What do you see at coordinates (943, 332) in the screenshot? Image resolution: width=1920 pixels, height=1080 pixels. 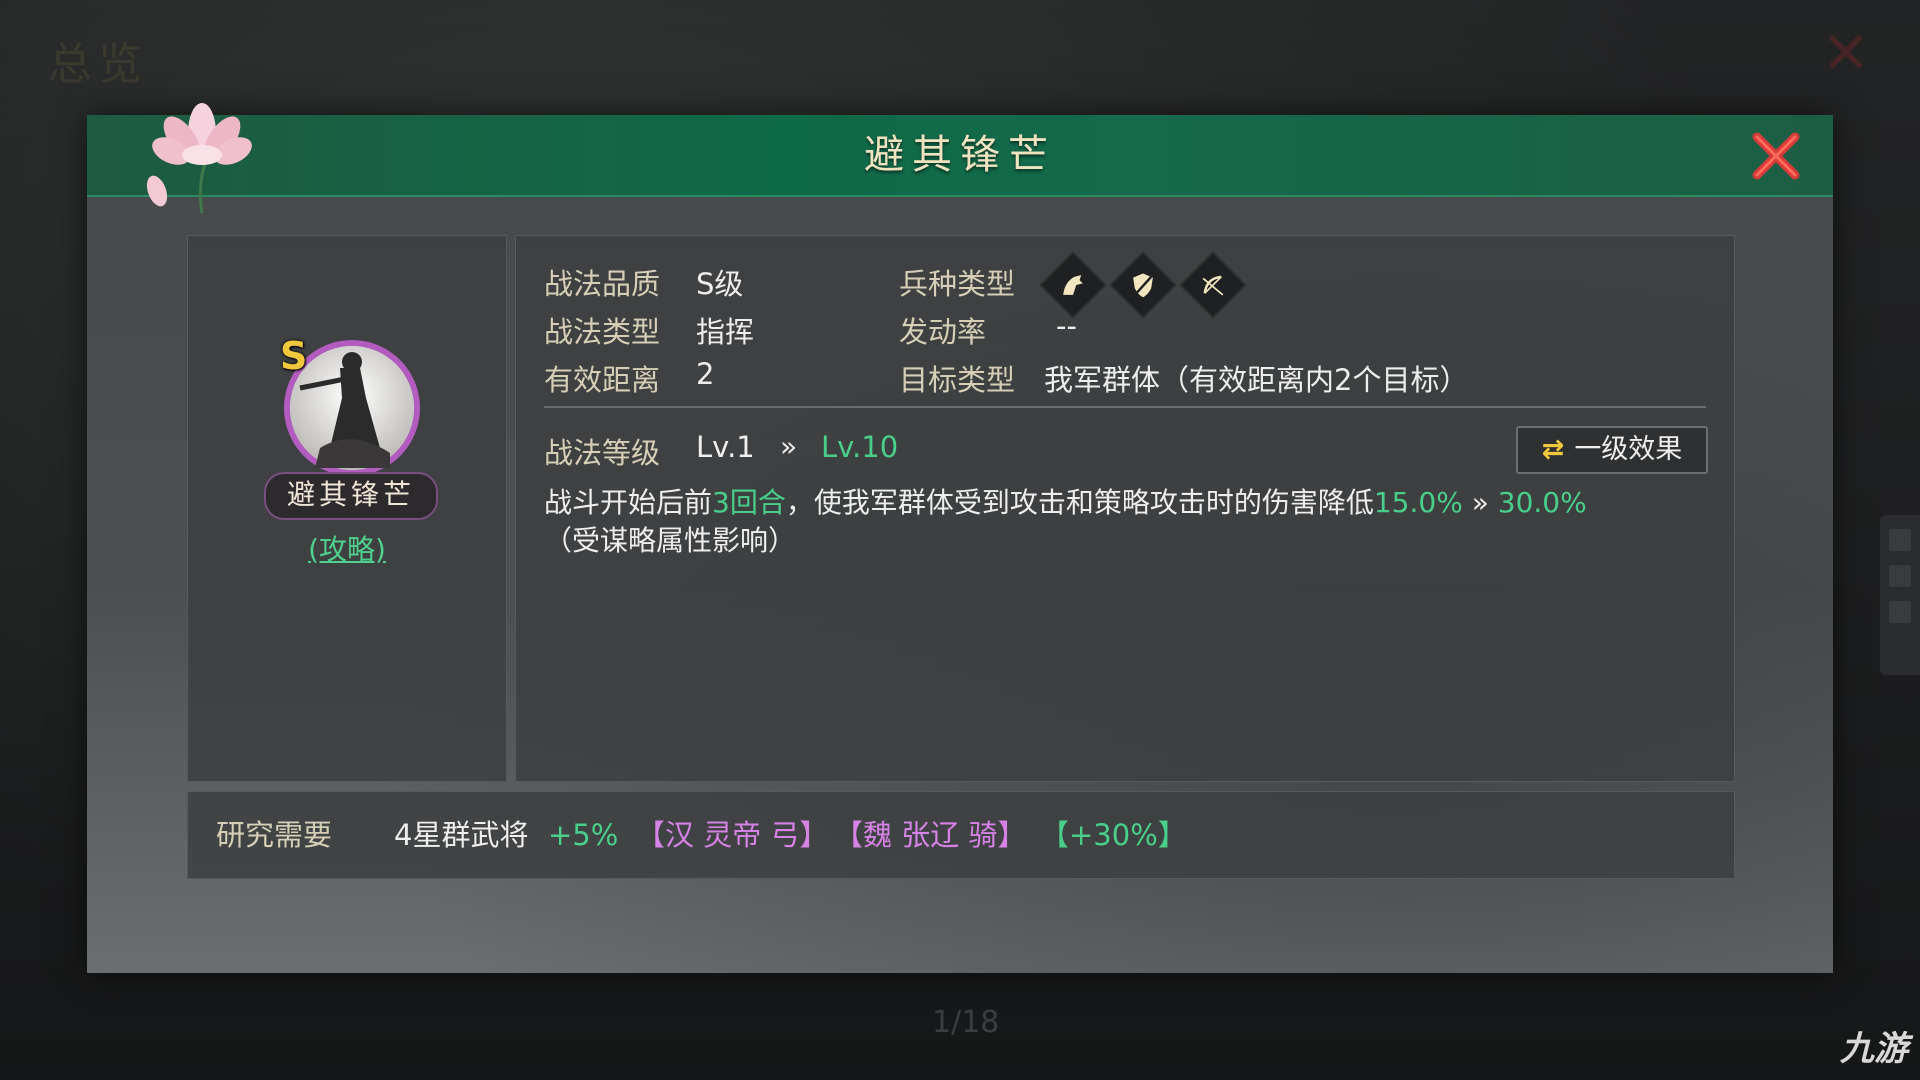 I see `trigger-rate-label: 发动率` at bounding box center [943, 332].